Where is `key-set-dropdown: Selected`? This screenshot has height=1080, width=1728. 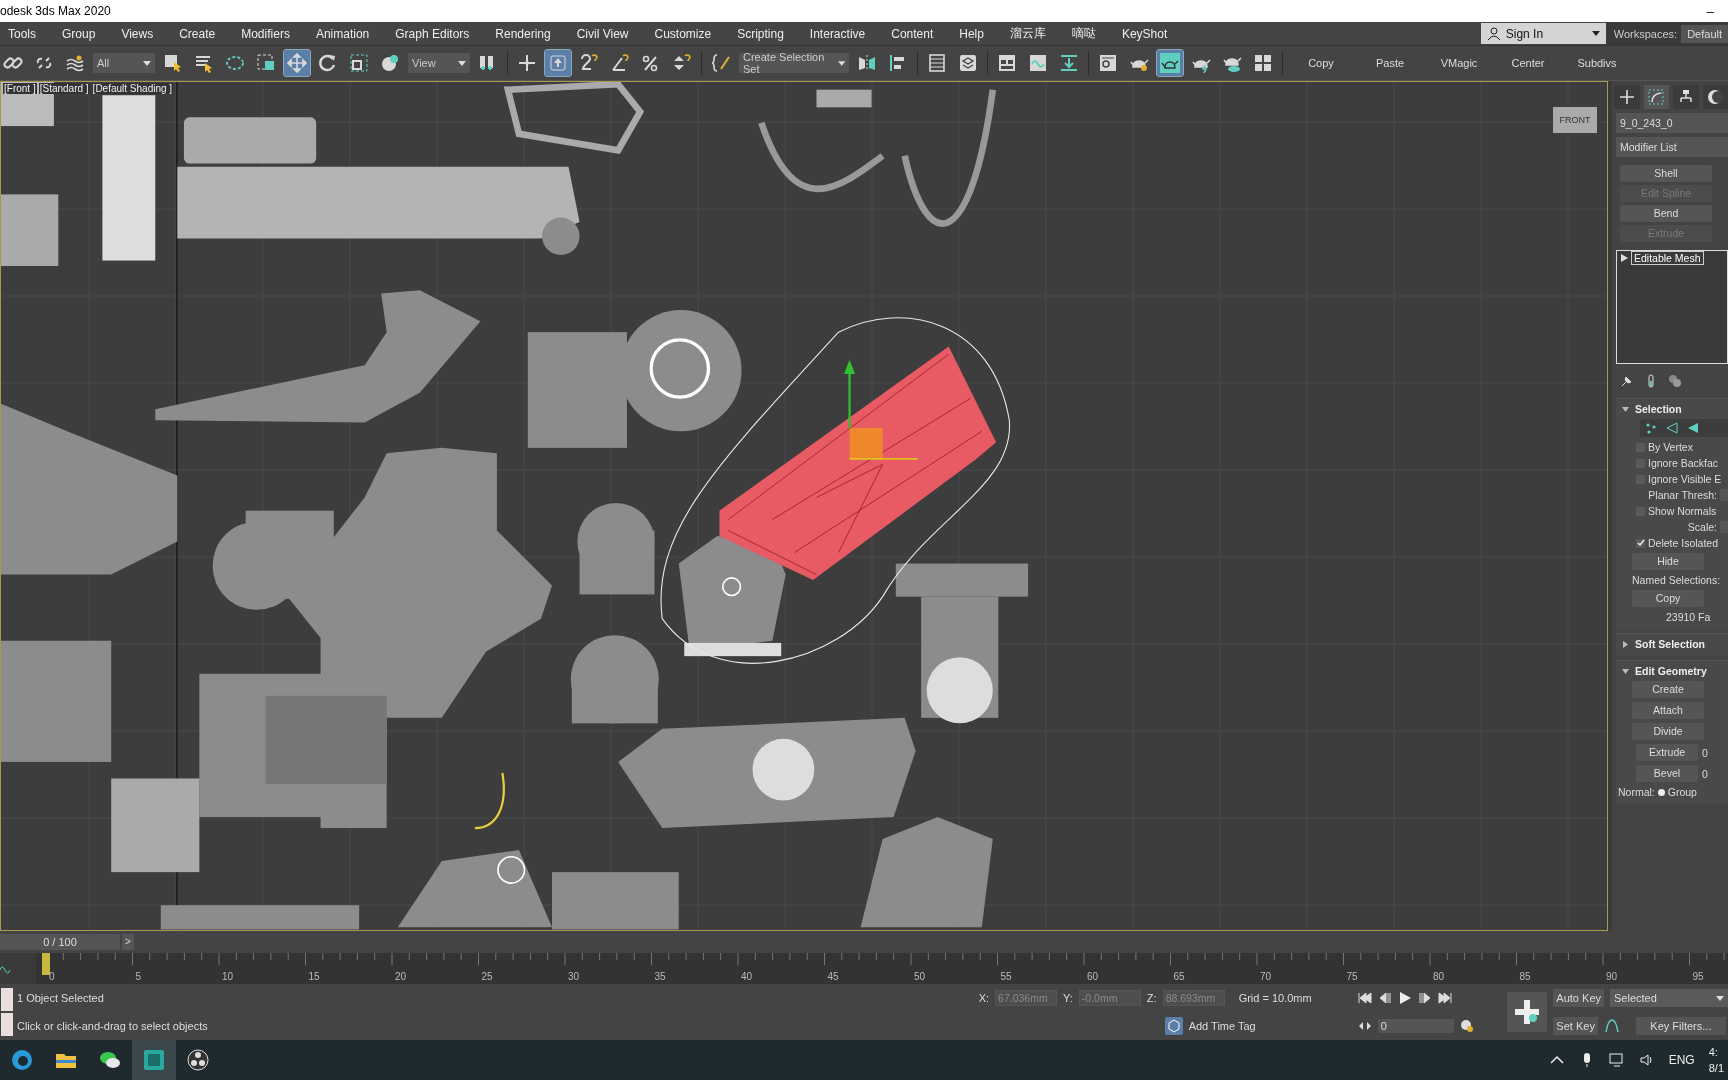 key-set-dropdown: Selected is located at coordinates (1669, 998).